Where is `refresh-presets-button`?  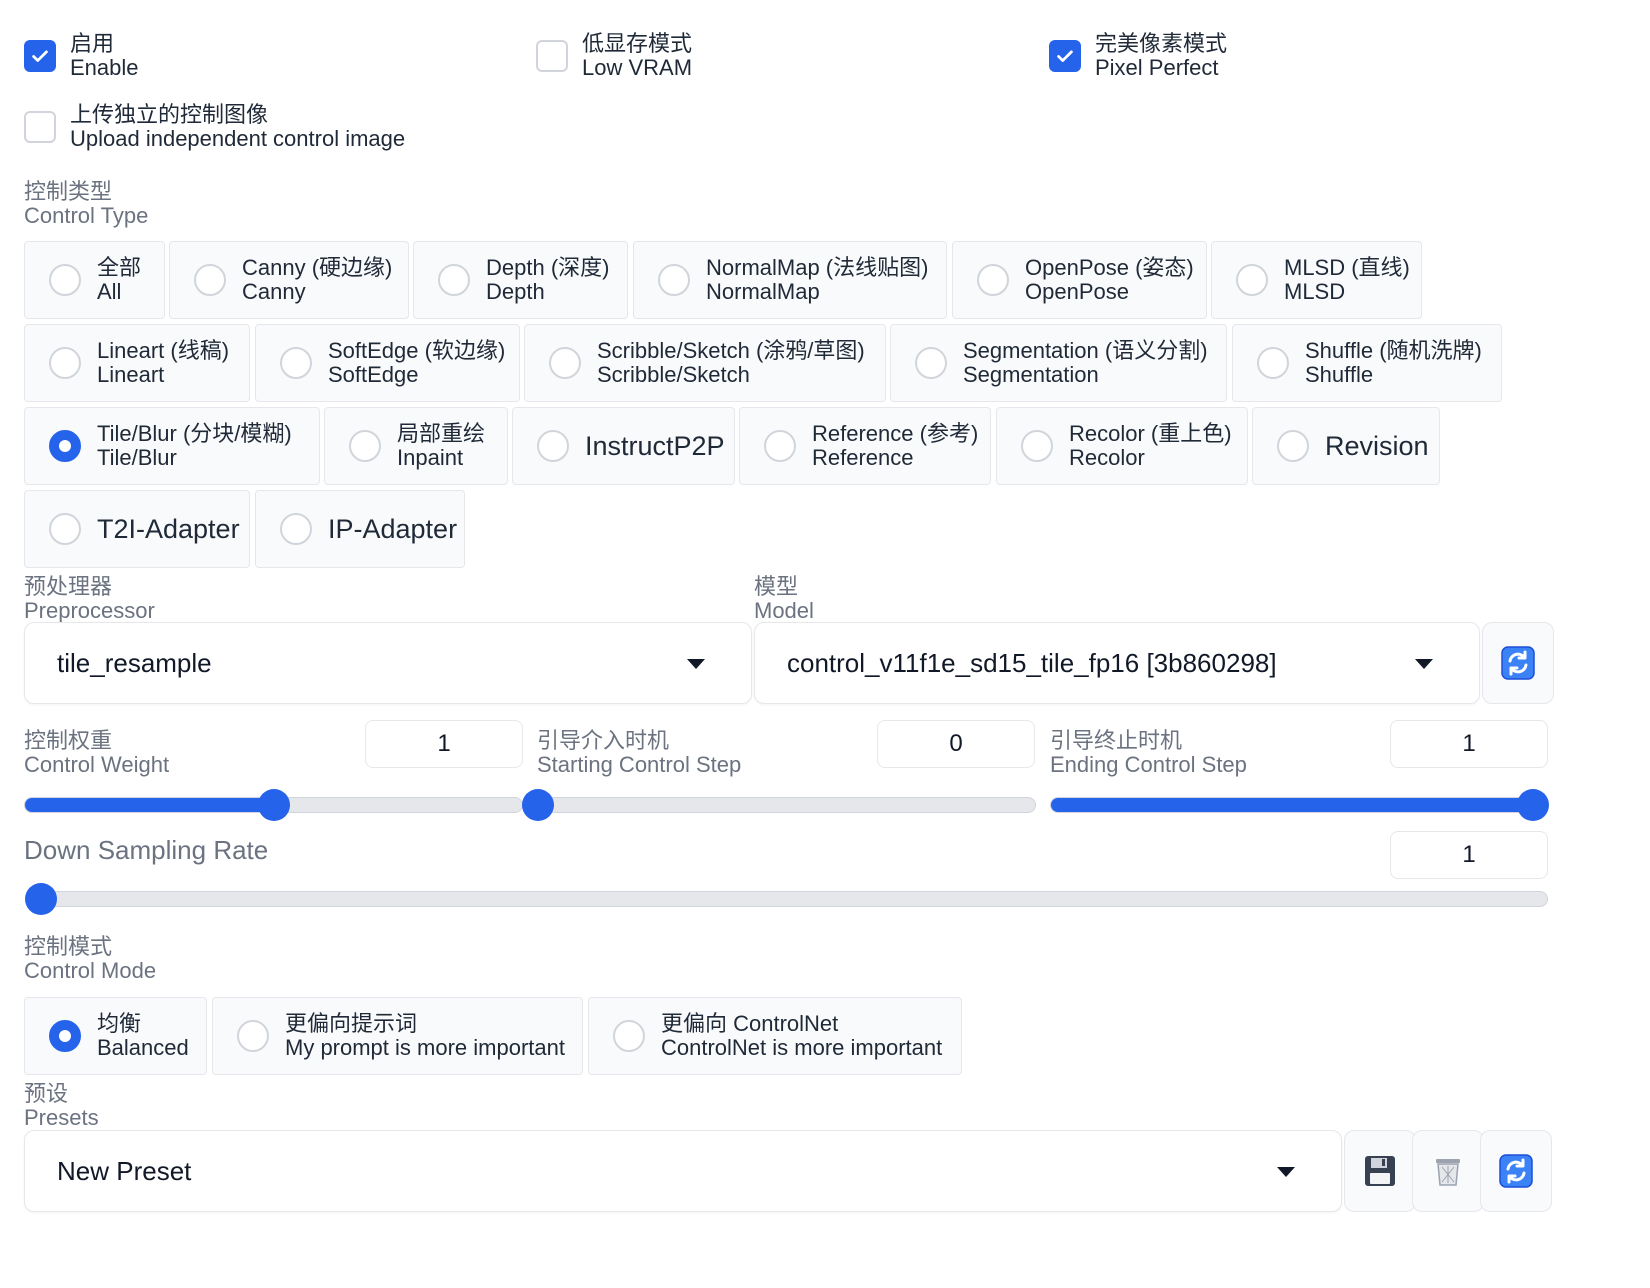 refresh-presets-button is located at coordinates (1516, 1171).